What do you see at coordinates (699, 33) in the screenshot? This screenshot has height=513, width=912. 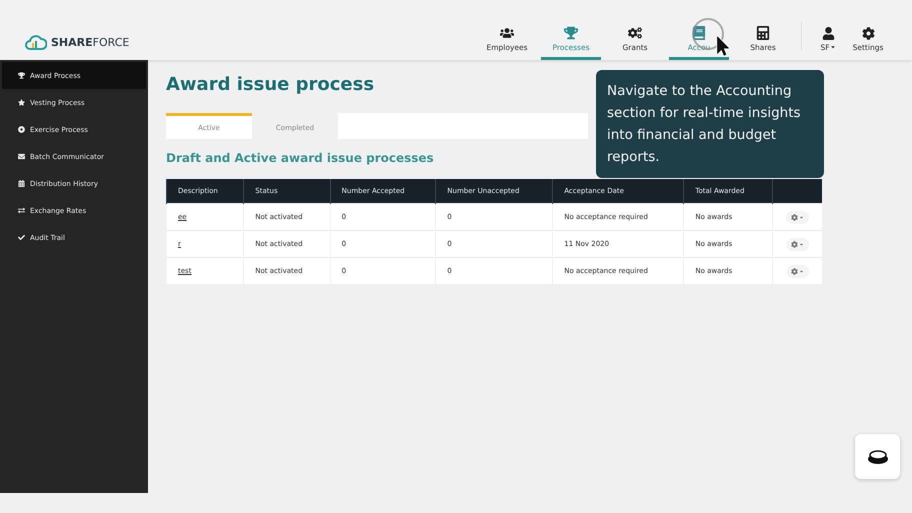 I see `book-icon` at bounding box center [699, 33].